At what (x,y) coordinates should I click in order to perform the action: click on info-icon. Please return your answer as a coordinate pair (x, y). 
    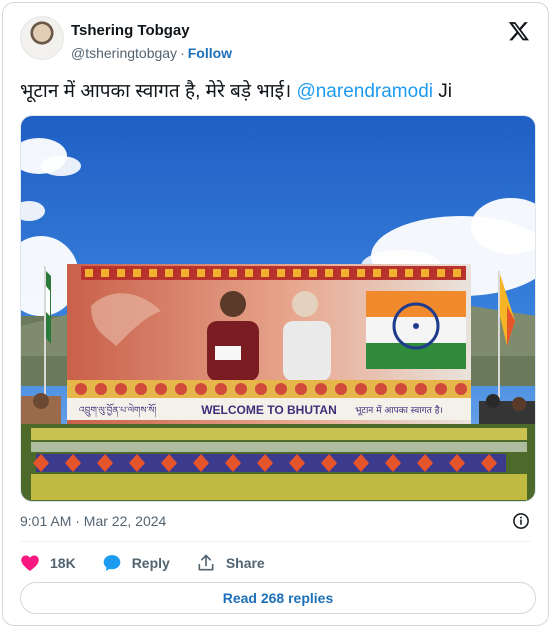
    Looking at the image, I should click on (521, 521).